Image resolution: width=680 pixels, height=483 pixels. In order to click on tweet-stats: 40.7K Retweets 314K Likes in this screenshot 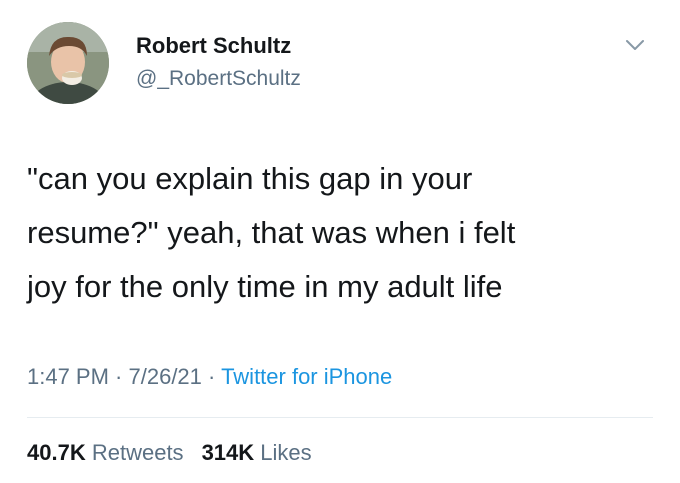, I will do `click(169, 453)`.